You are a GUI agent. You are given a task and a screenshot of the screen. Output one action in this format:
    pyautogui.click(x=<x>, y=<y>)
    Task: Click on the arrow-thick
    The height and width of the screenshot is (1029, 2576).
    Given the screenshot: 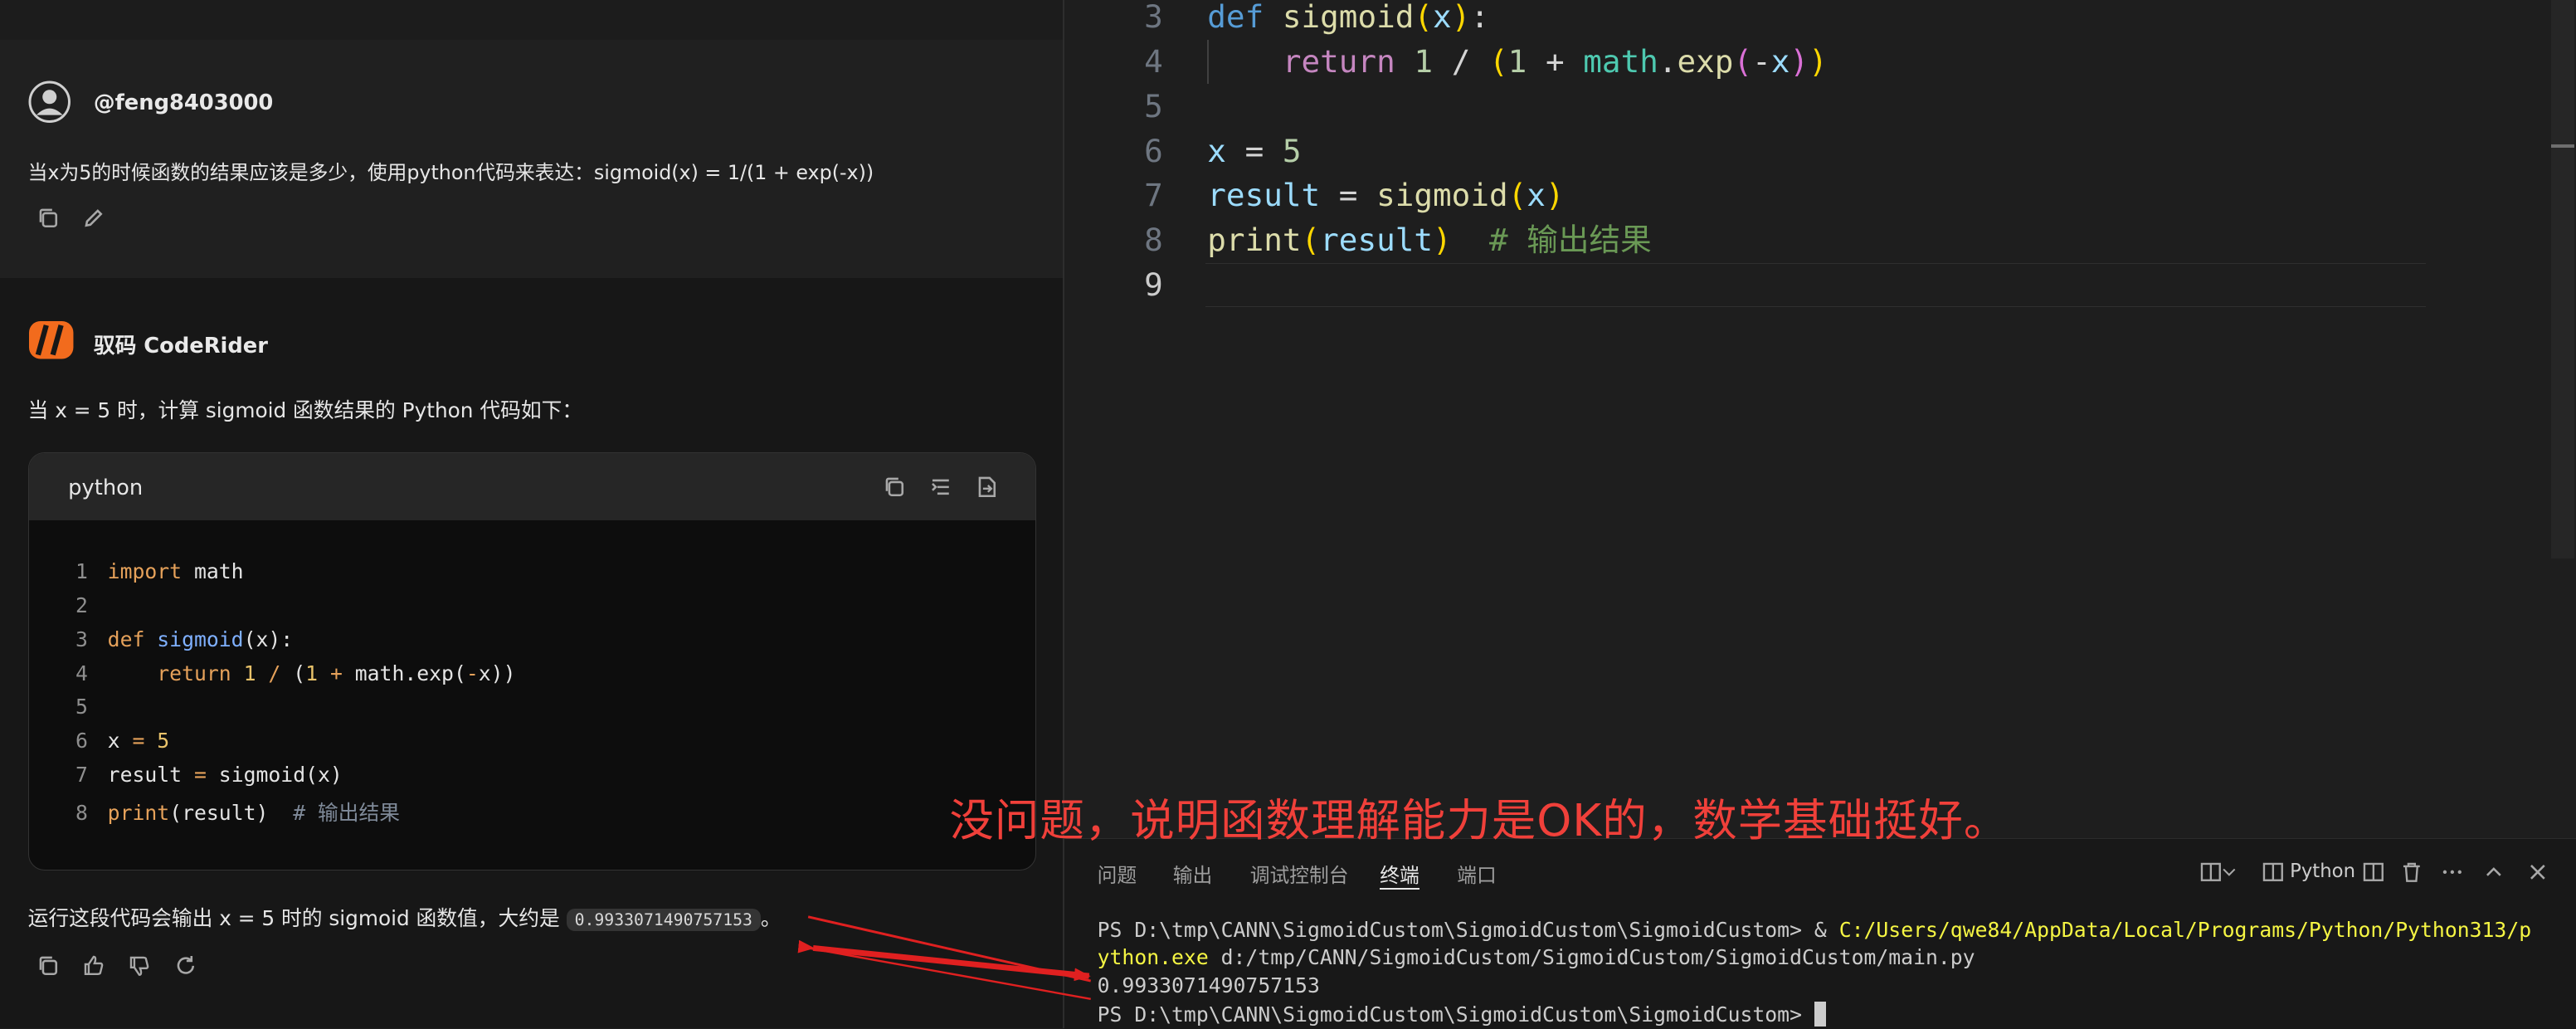 What is the action you would take?
    pyautogui.click(x=944, y=961)
    